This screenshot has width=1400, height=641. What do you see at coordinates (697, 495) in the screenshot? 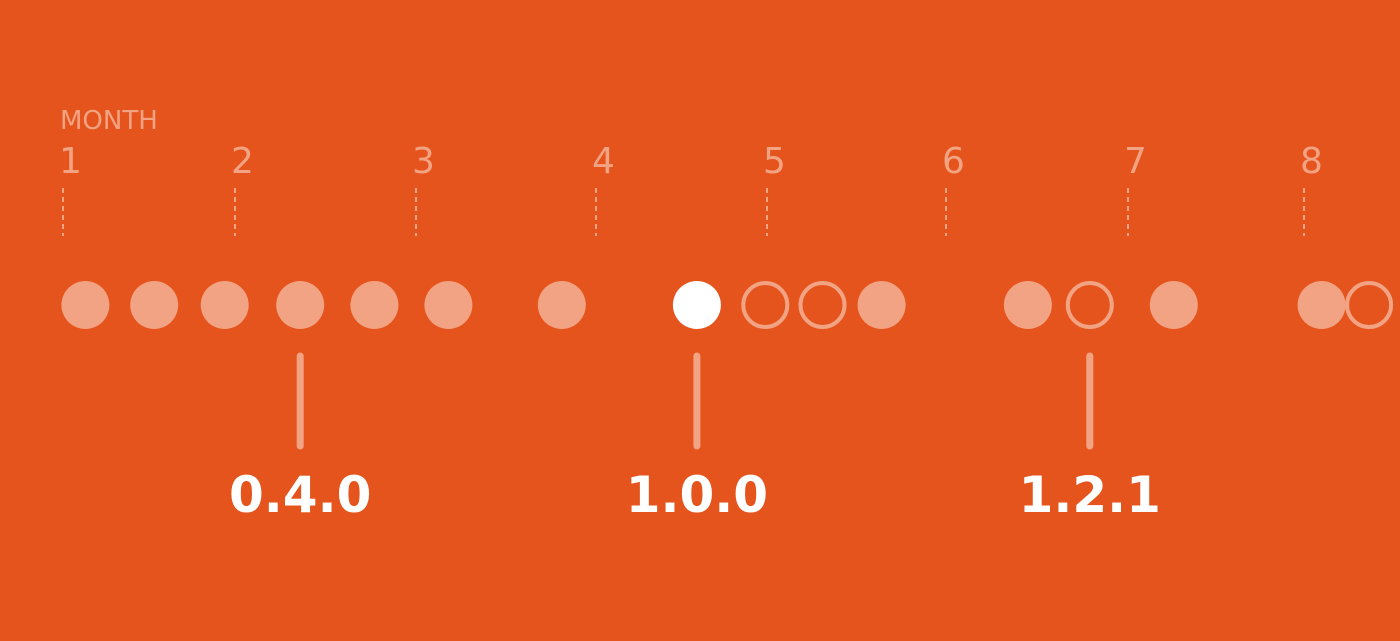
I see `version-label: 1.0.0` at bounding box center [697, 495].